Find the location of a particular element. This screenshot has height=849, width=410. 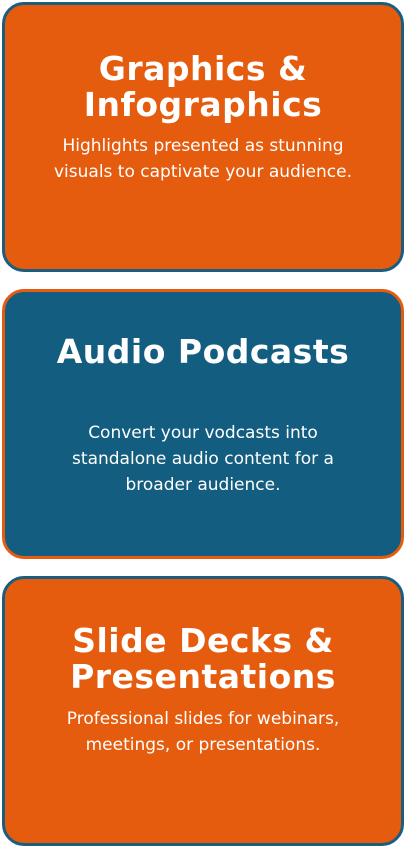

card-description-line: visuals to captivate your audience. is located at coordinates (202, 172).